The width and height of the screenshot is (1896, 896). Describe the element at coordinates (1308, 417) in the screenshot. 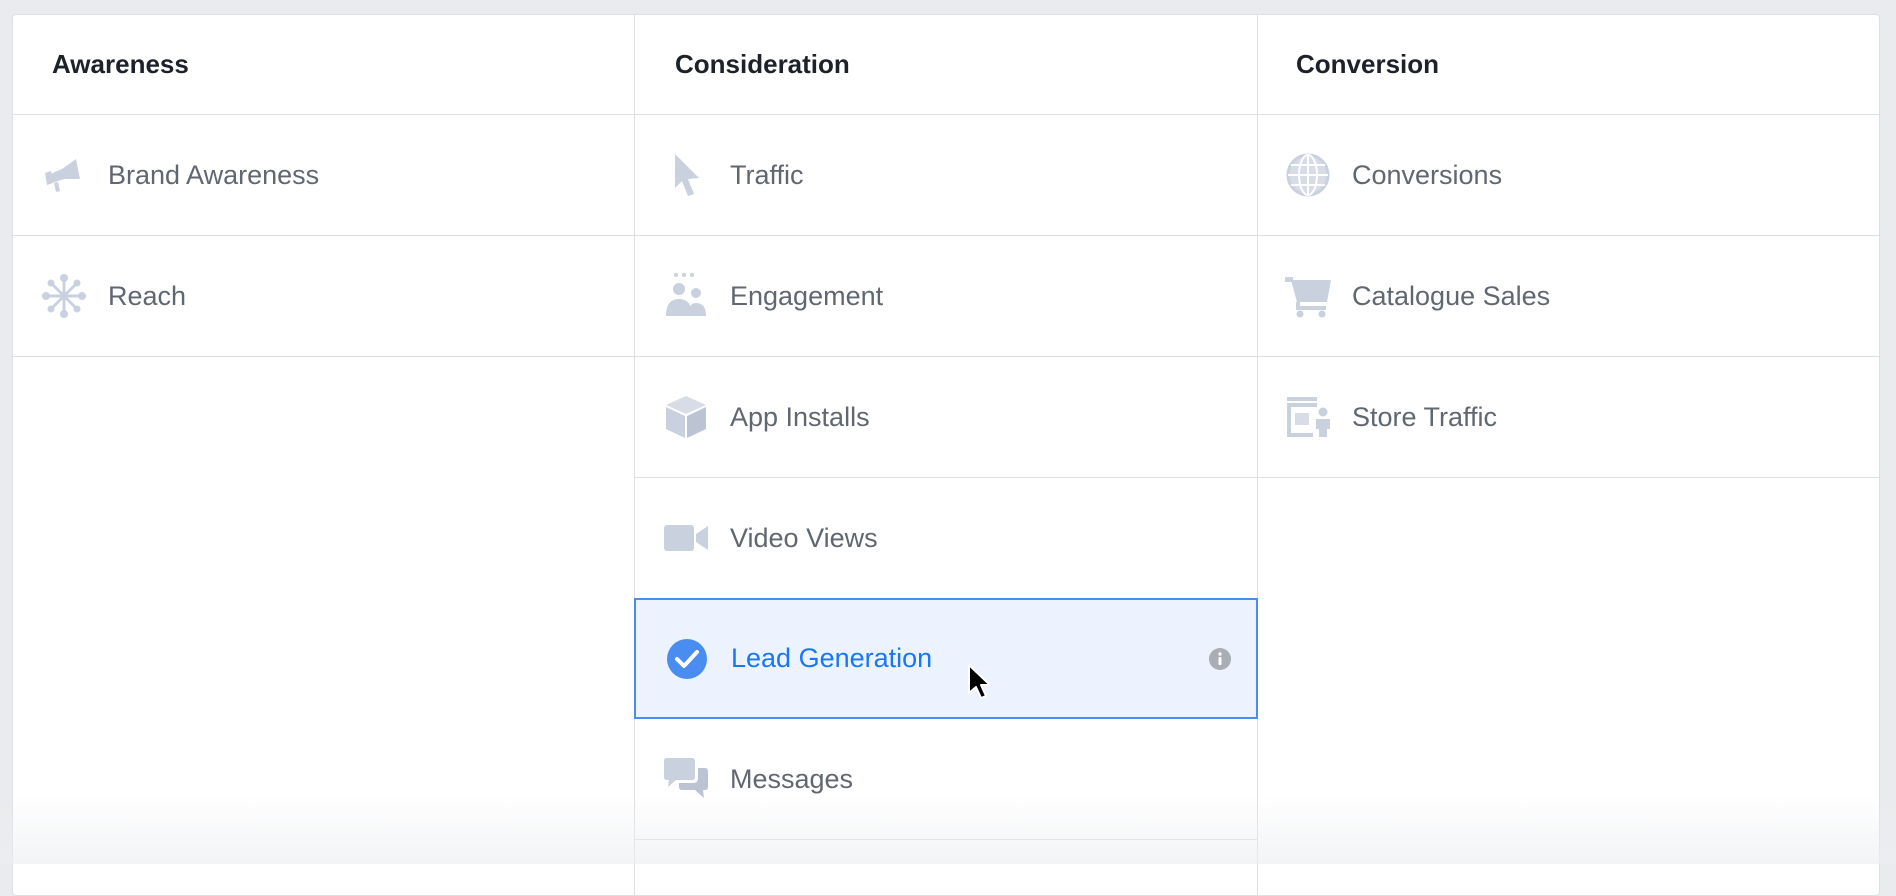

I see `store-icon` at that location.